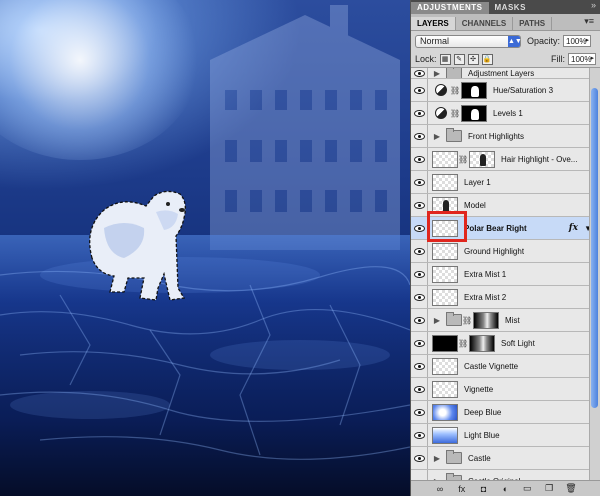  What do you see at coordinates (450, 8) in the screenshot?
I see `tab-adjustments: ADJUSTMENTS` at bounding box center [450, 8].